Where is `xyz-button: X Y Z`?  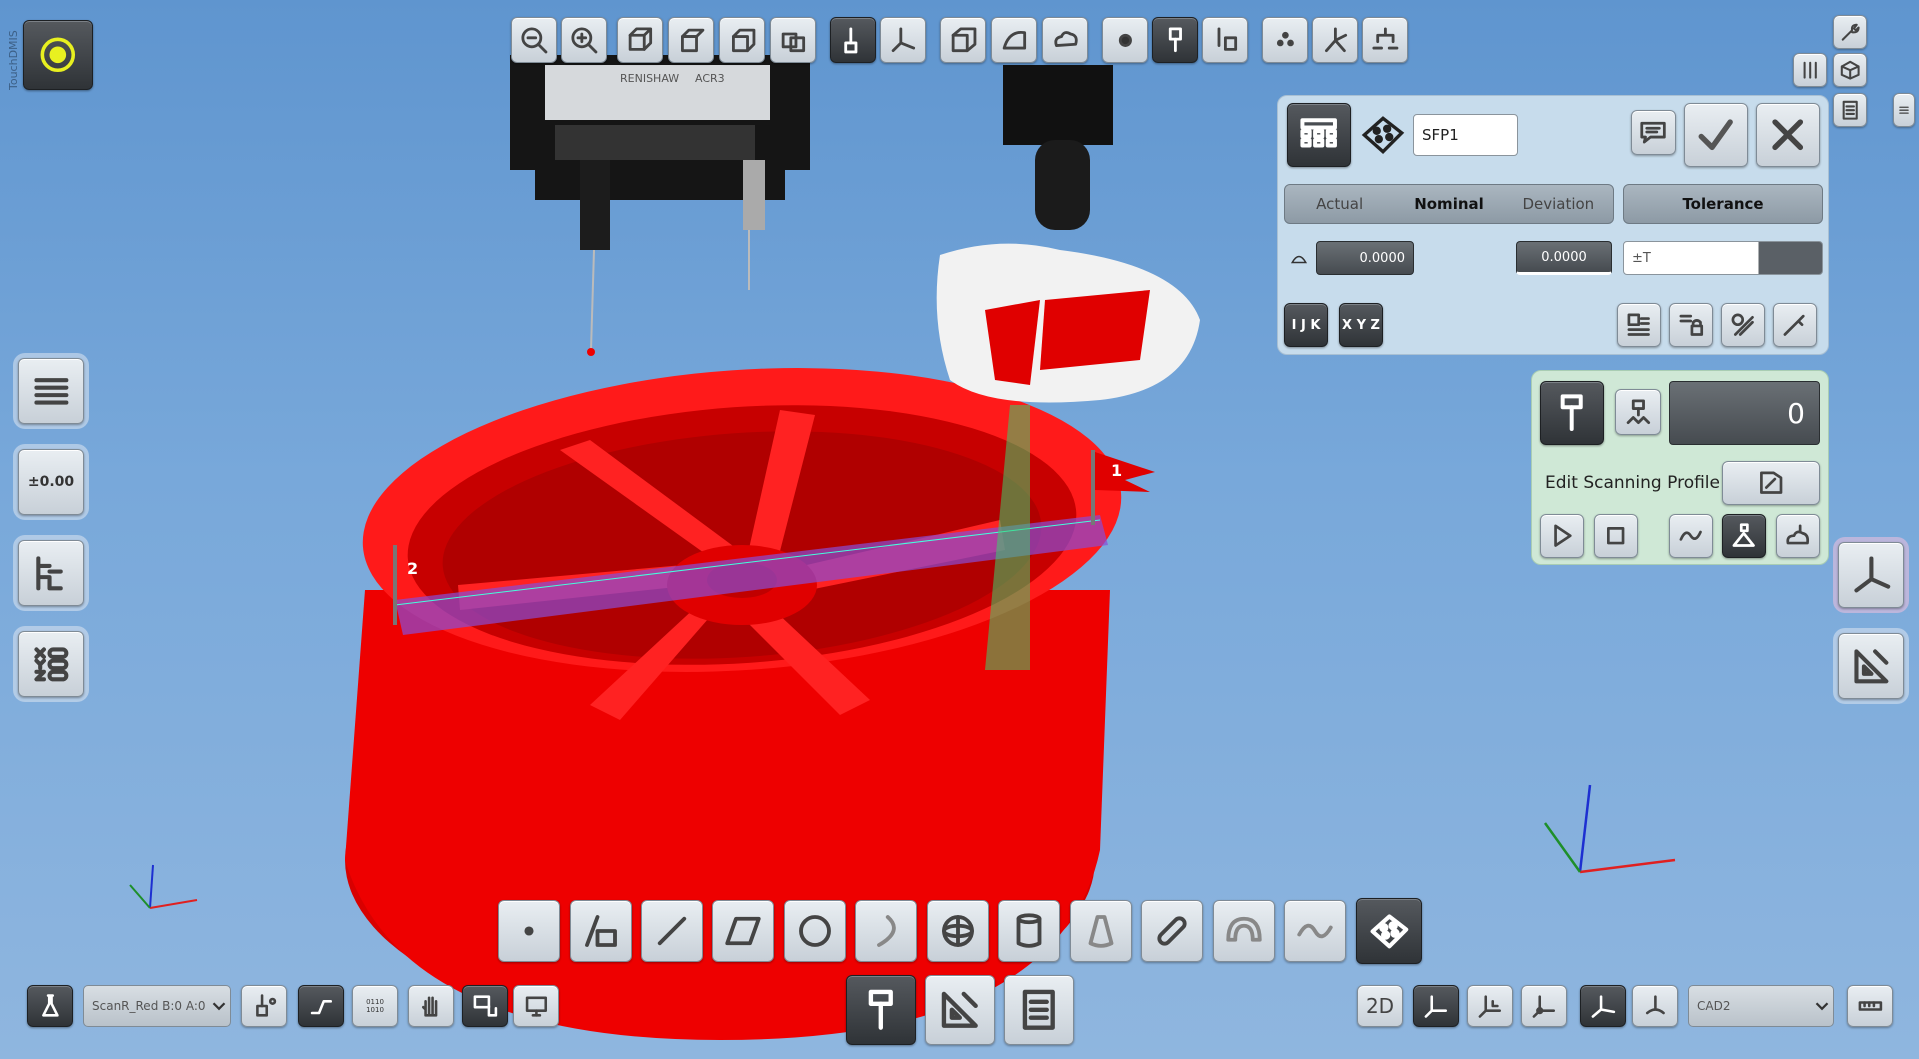 xyz-button: X Y Z is located at coordinates (1361, 325).